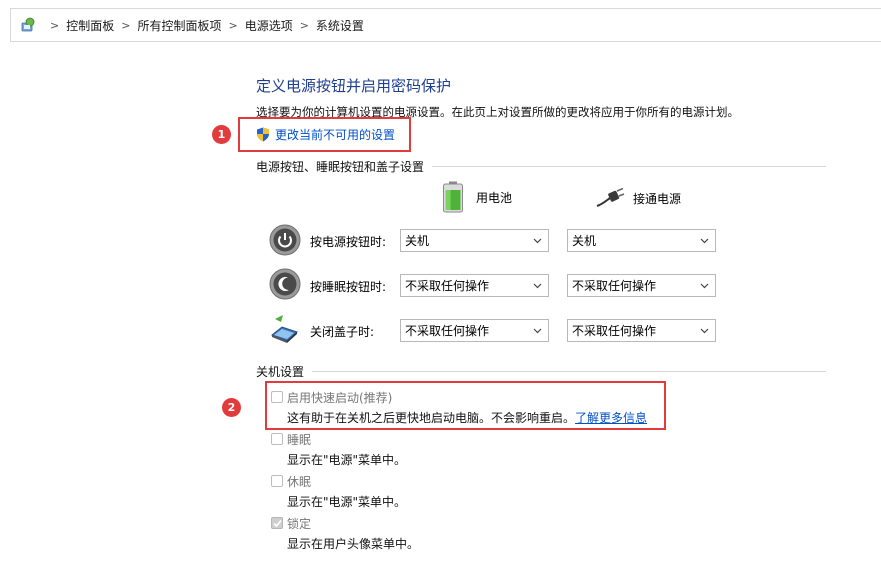 This screenshot has width=881, height=585. What do you see at coordinates (277, 439) in the screenshot?
I see `sleep-checkbox` at bounding box center [277, 439].